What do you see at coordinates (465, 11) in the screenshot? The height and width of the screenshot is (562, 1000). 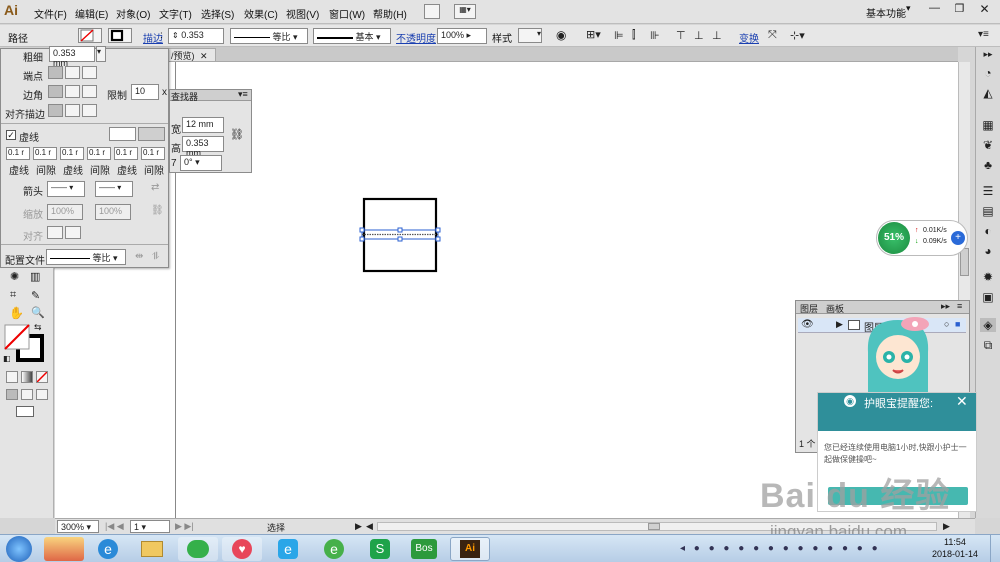 I see `arrange-docs-icon: ▦▾` at bounding box center [465, 11].